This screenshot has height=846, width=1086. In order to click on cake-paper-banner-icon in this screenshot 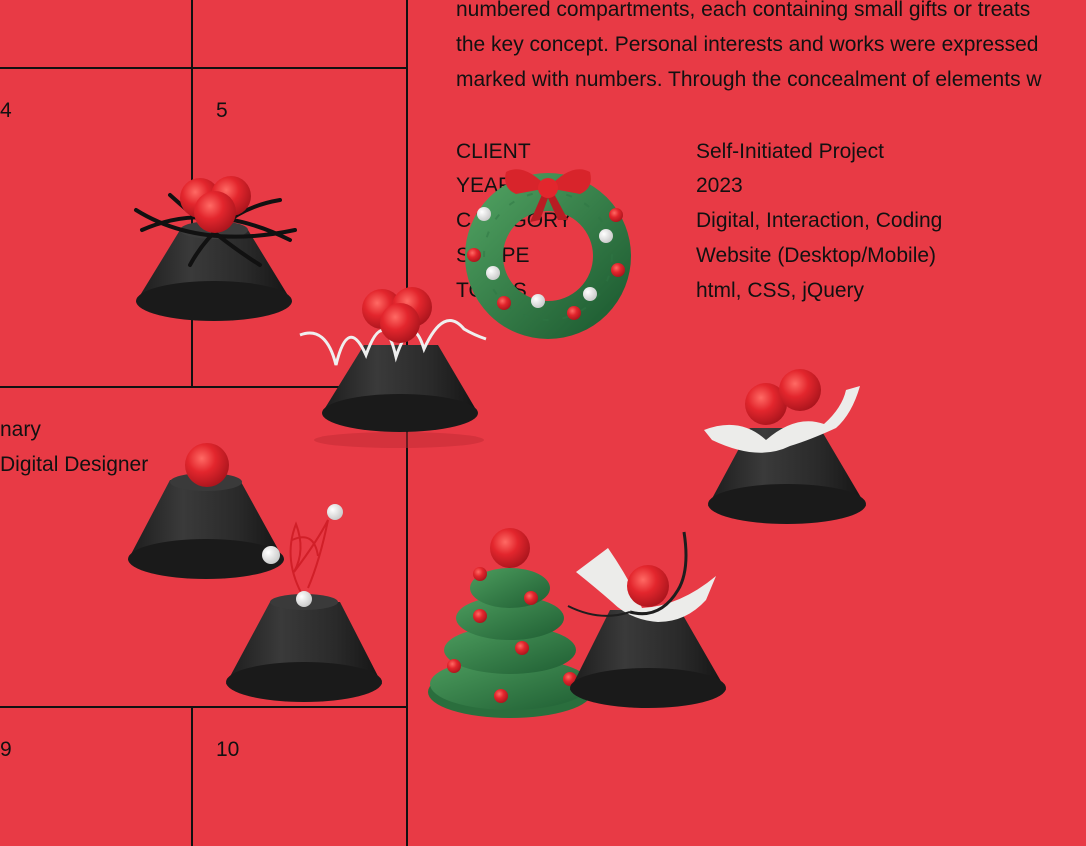, I will do `click(785, 449)`.